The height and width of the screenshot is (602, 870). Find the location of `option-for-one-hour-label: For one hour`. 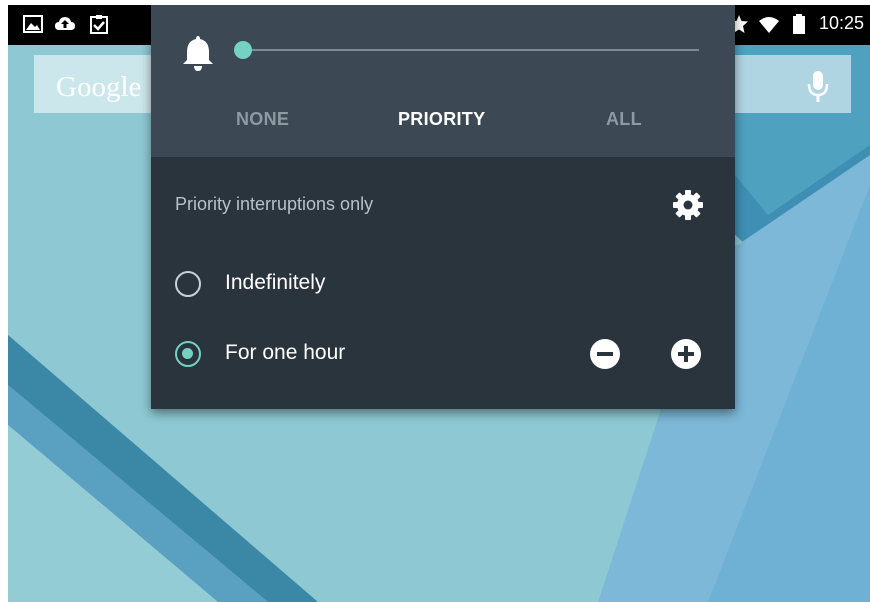

option-for-one-hour-label: For one hour is located at coordinates (285, 353).